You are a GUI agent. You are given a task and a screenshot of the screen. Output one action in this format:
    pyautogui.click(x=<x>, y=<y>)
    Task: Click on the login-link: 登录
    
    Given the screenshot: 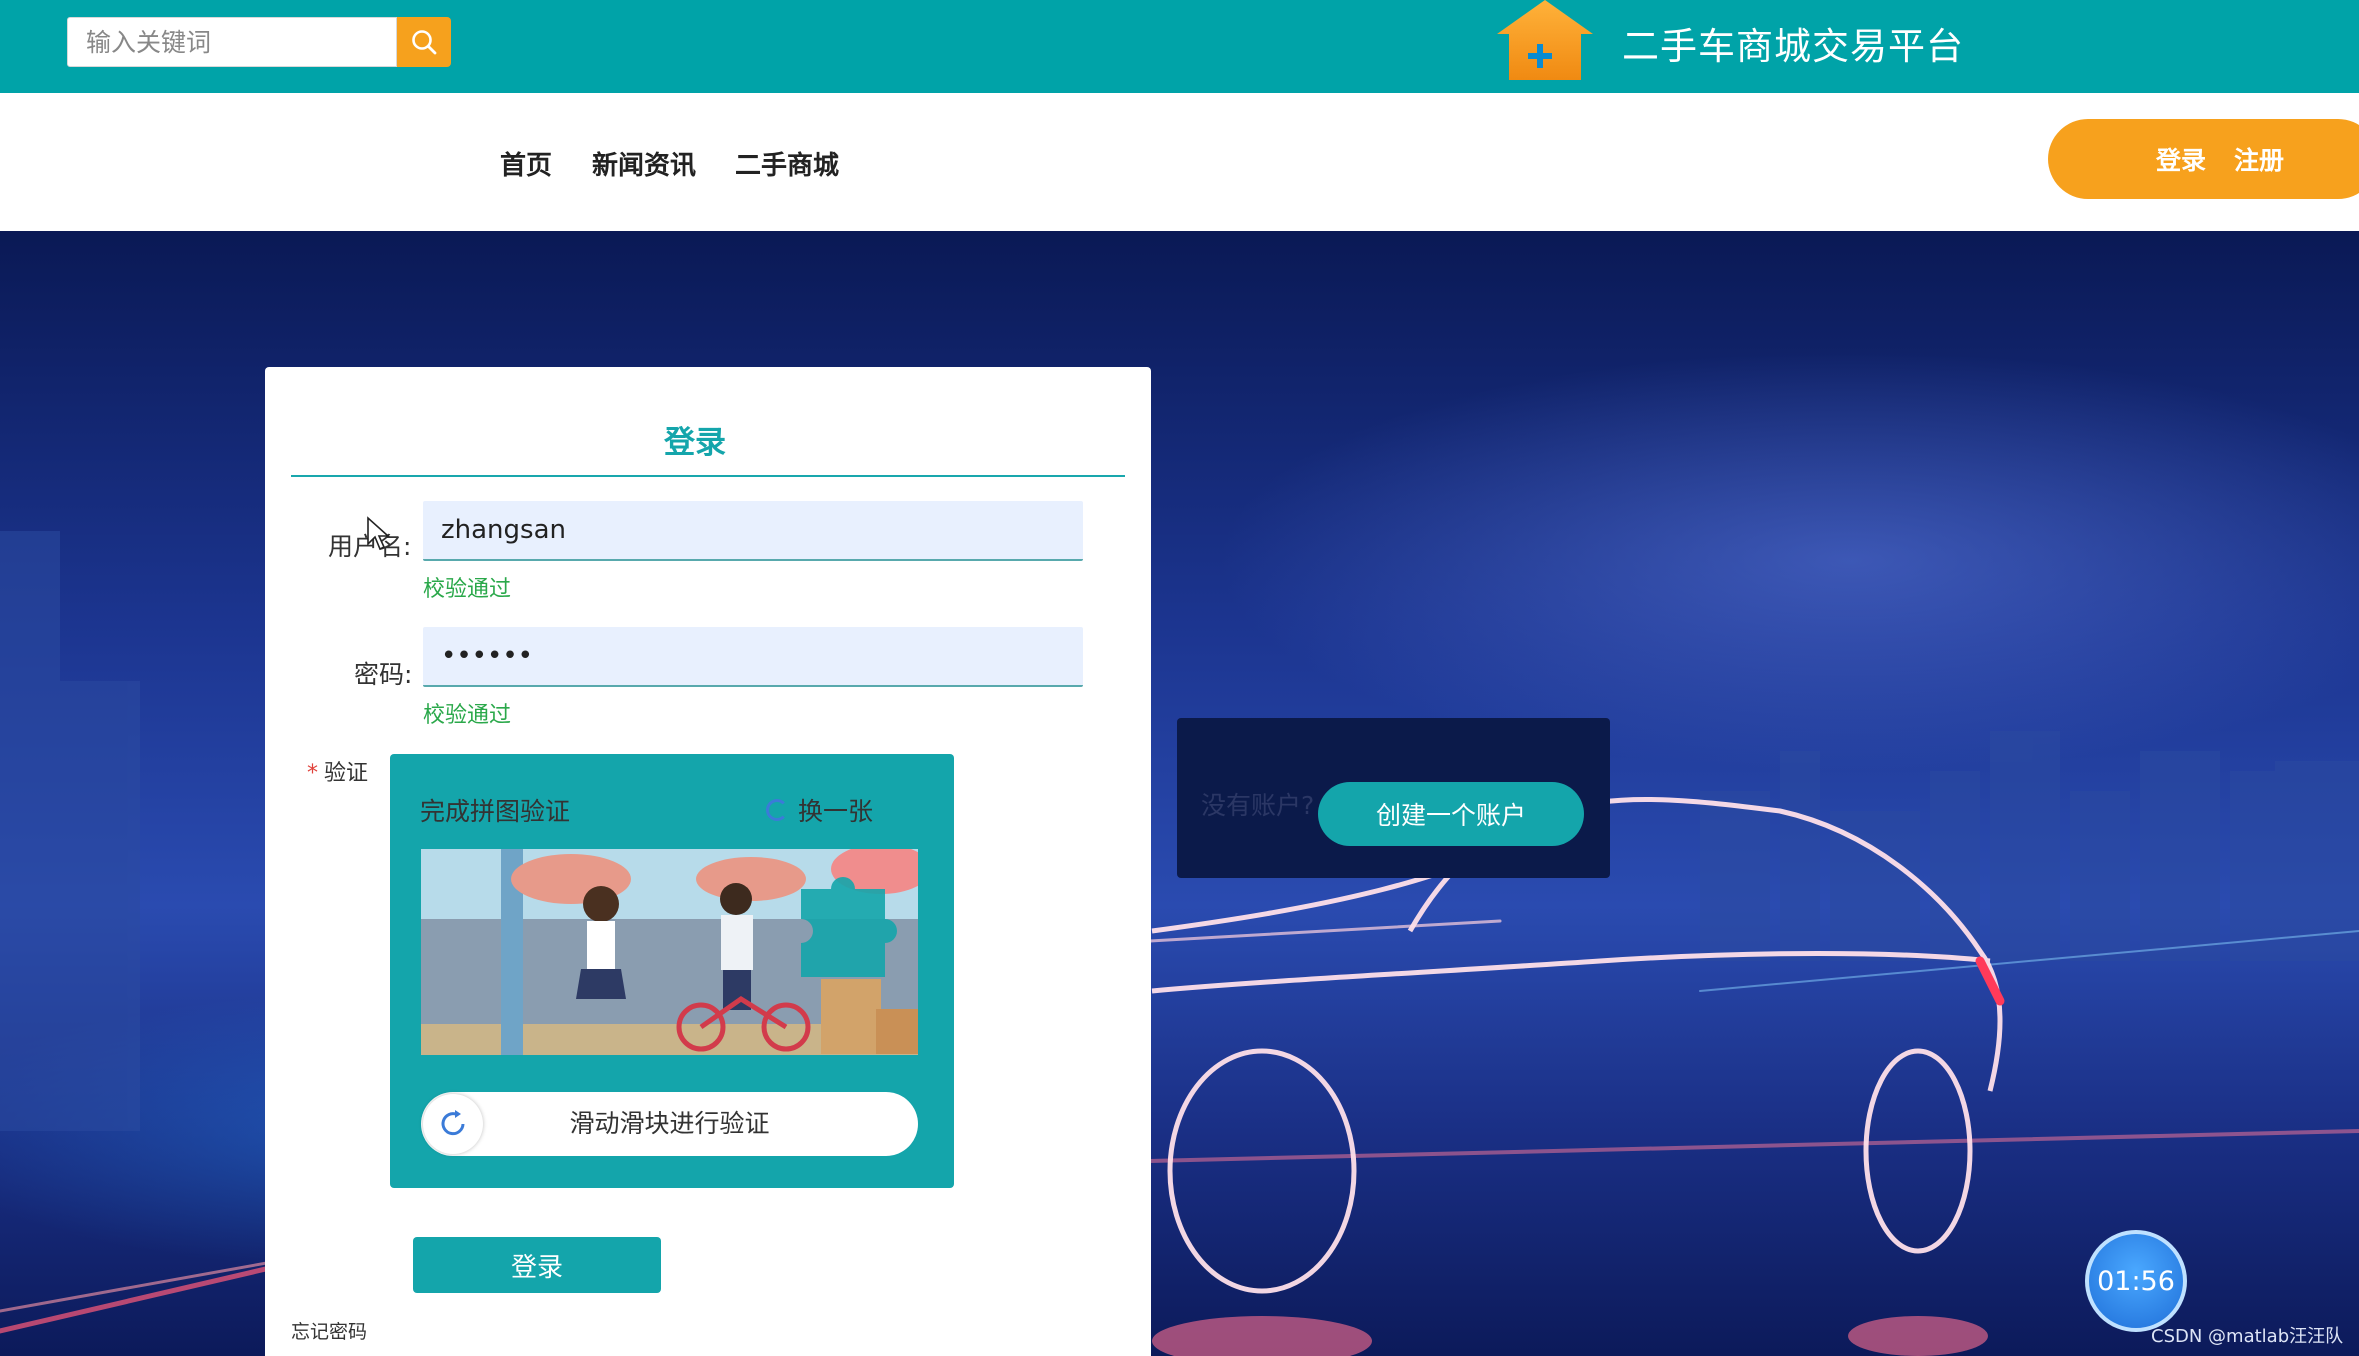 What is the action you would take?
    pyautogui.click(x=2181, y=159)
    